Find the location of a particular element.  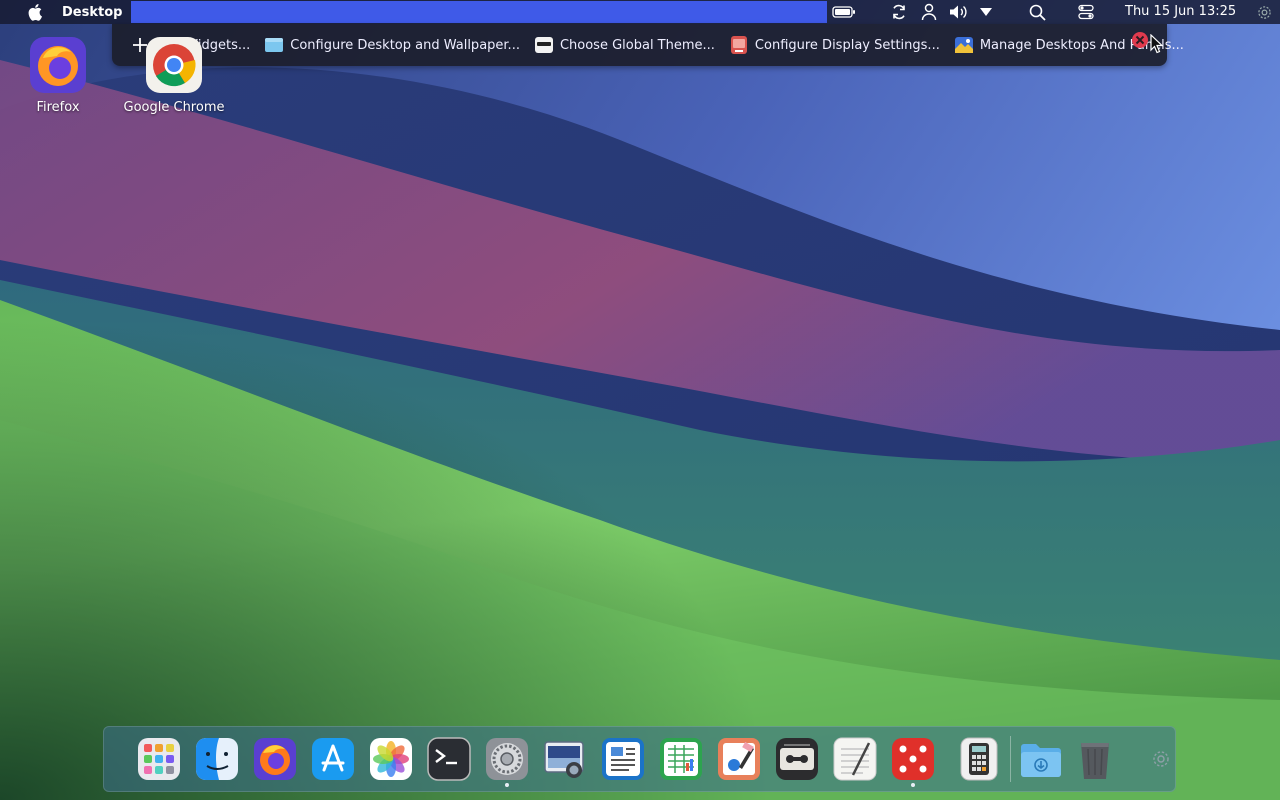

chevron-down-icon is located at coordinates (986, 12).